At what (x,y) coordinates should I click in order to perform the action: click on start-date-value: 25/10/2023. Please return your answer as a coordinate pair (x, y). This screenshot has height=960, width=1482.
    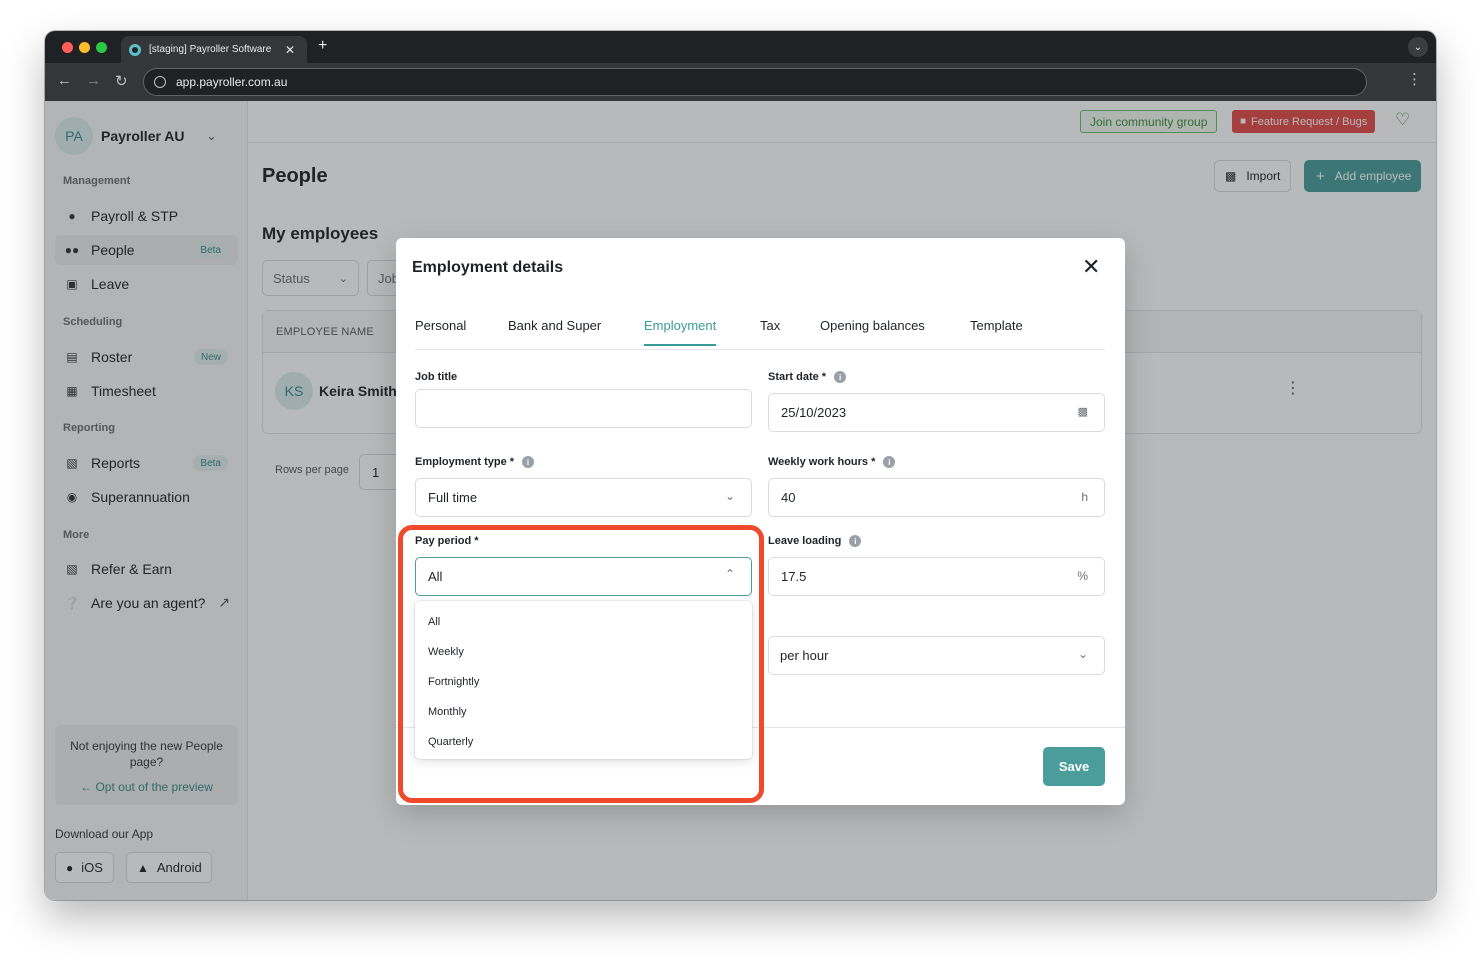
    Looking at the image, I should click on (814, 412).